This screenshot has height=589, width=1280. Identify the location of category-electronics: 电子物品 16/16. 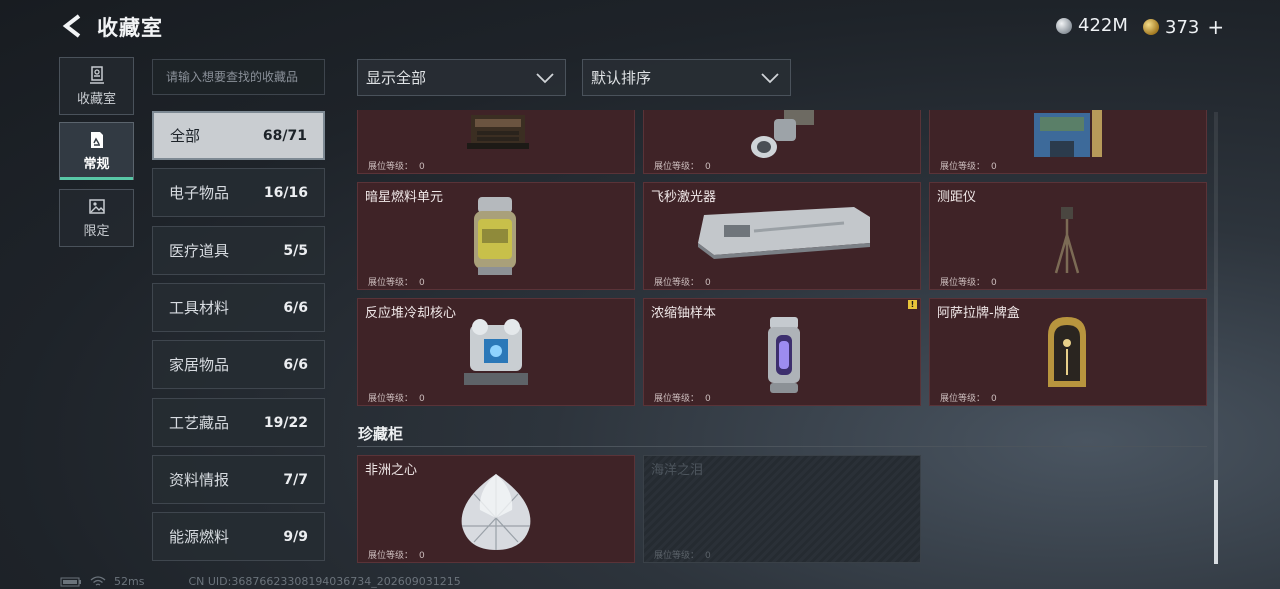
(238, 192).